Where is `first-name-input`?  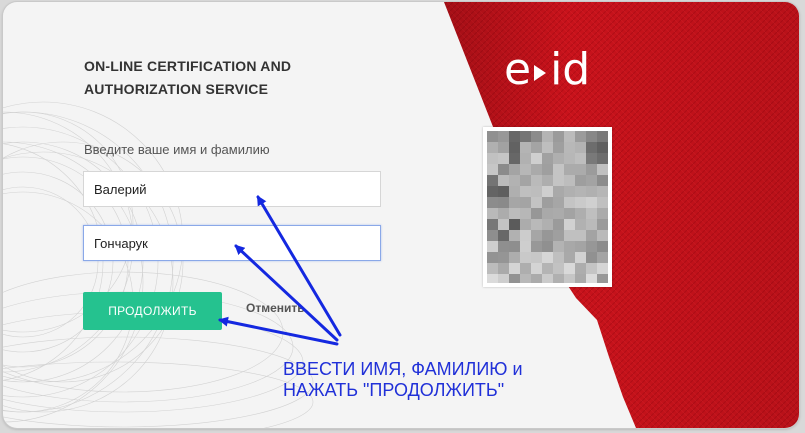
first-name-input is located at coordinates (232, 189).